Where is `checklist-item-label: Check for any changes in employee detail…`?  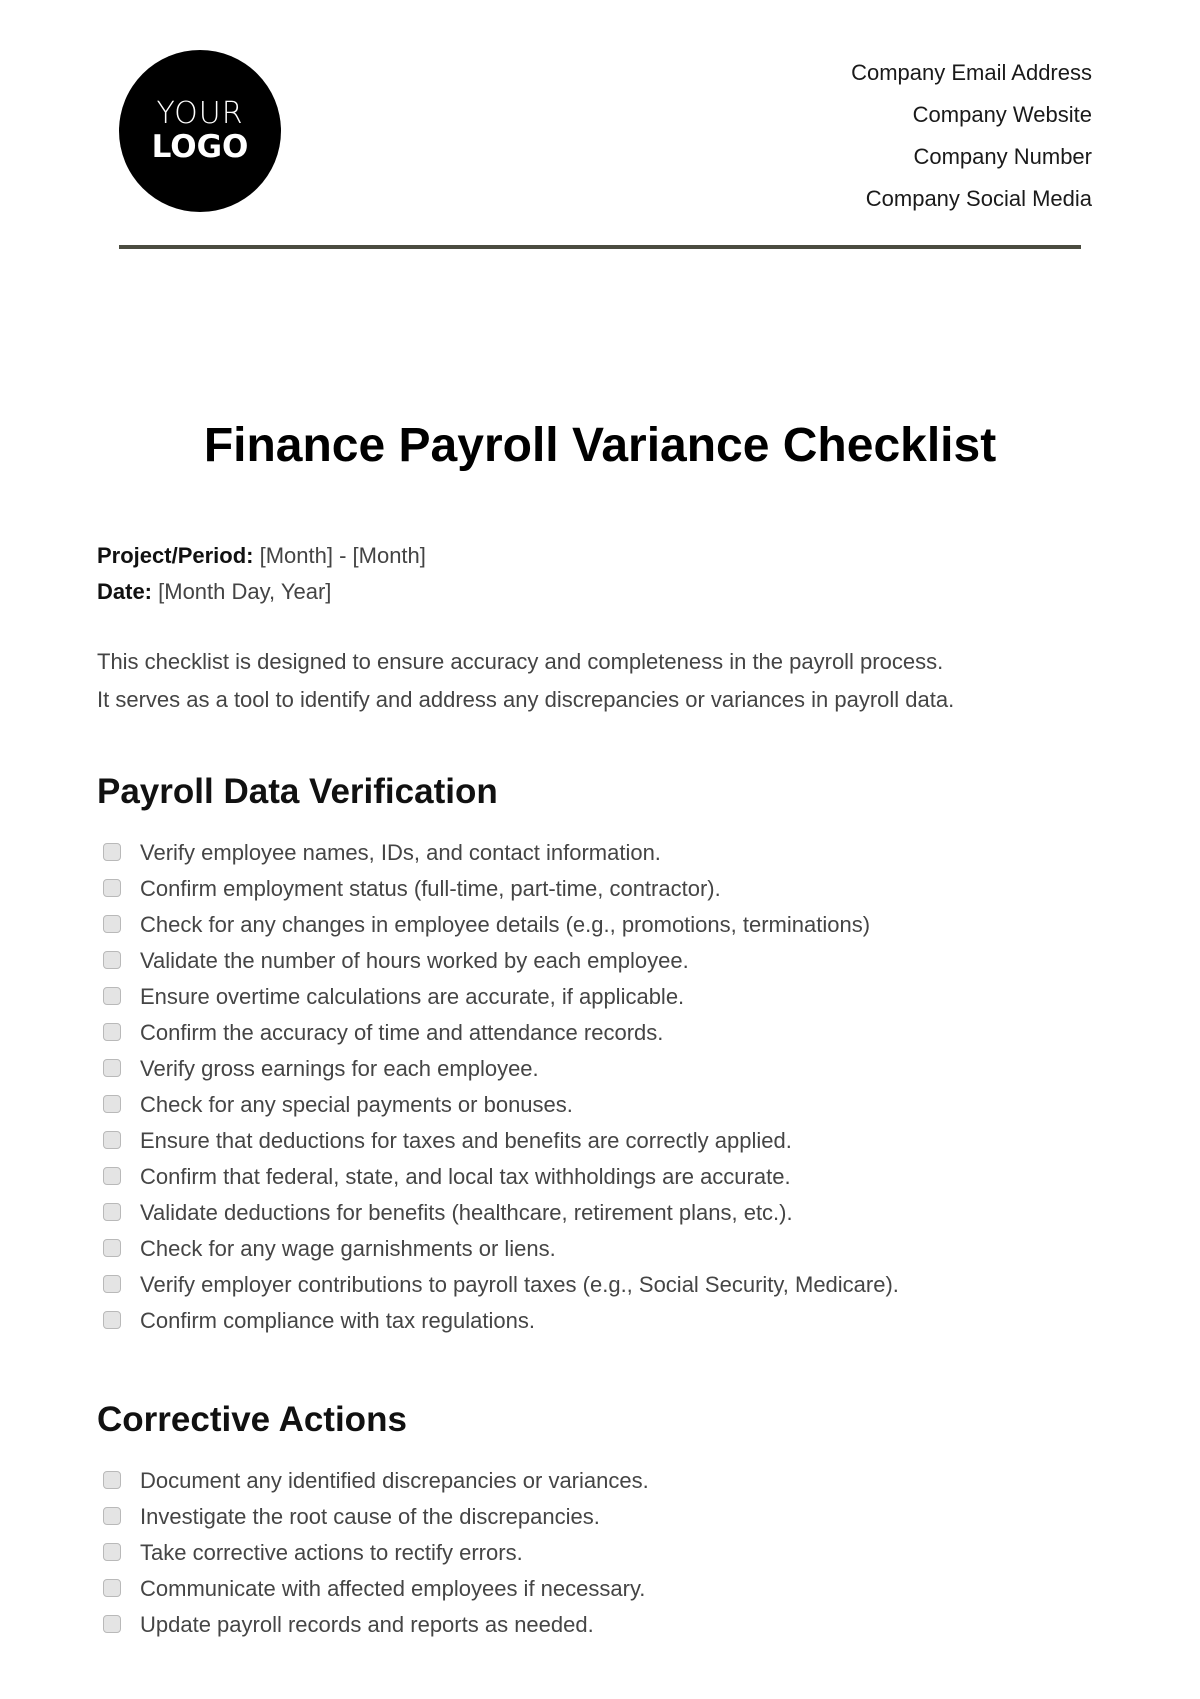
checklist-item-label: Check for any changes in employee detail… is located at coordinates (505, 924).